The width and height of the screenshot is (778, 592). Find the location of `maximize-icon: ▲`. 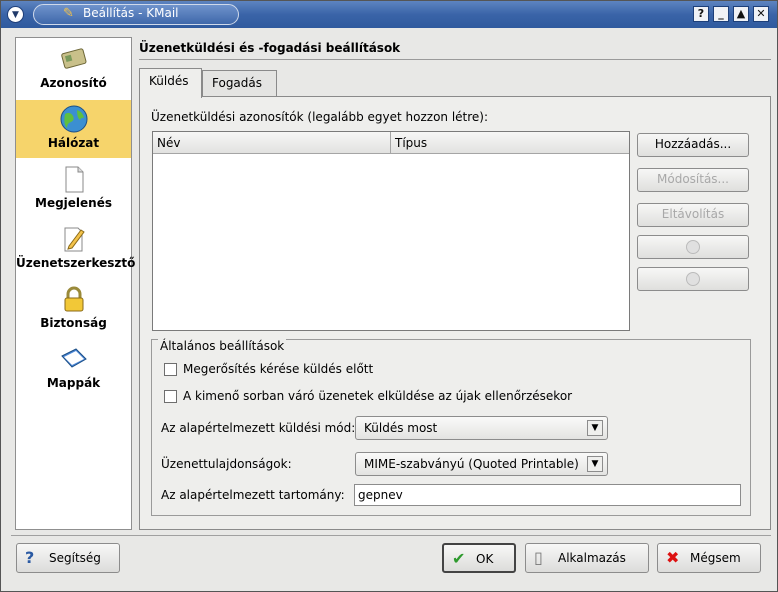

maximize-icon: ▲ is located at coordinates (741, 14).